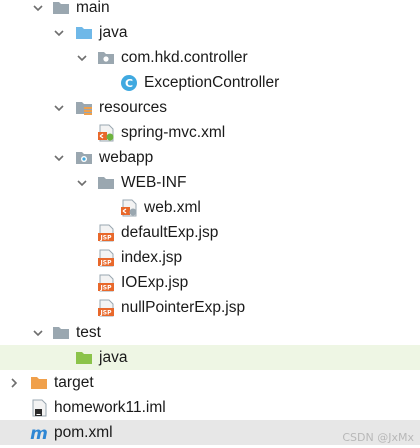 This screenshot has width=420, height=448. What do you see at coordinates (106, 57) in the screenshot?
I see `package-icon` at bounding box center [106, 57].